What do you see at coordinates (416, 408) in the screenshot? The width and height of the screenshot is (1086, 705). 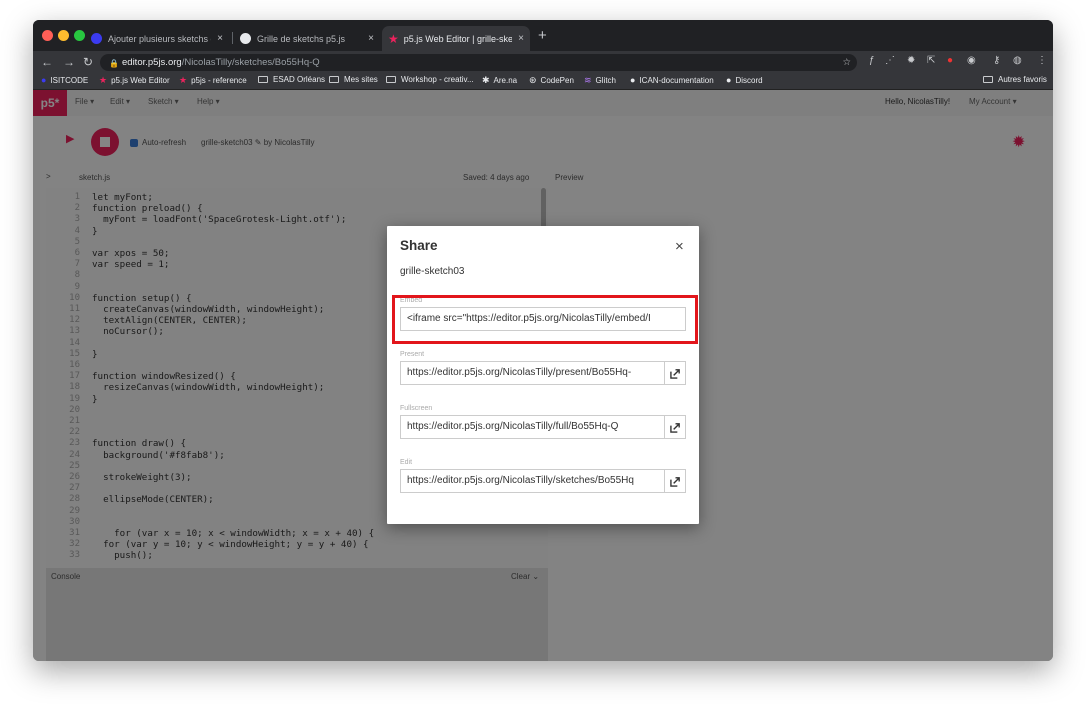 I see `fullscreen-label: Fullscreen` at bounding box center [416, 408].